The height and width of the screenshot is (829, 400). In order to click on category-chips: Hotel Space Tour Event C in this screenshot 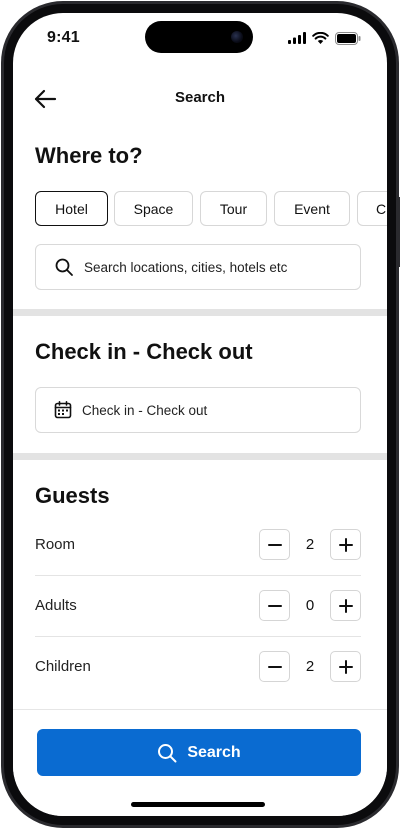, I will do `click(211, 209)`.